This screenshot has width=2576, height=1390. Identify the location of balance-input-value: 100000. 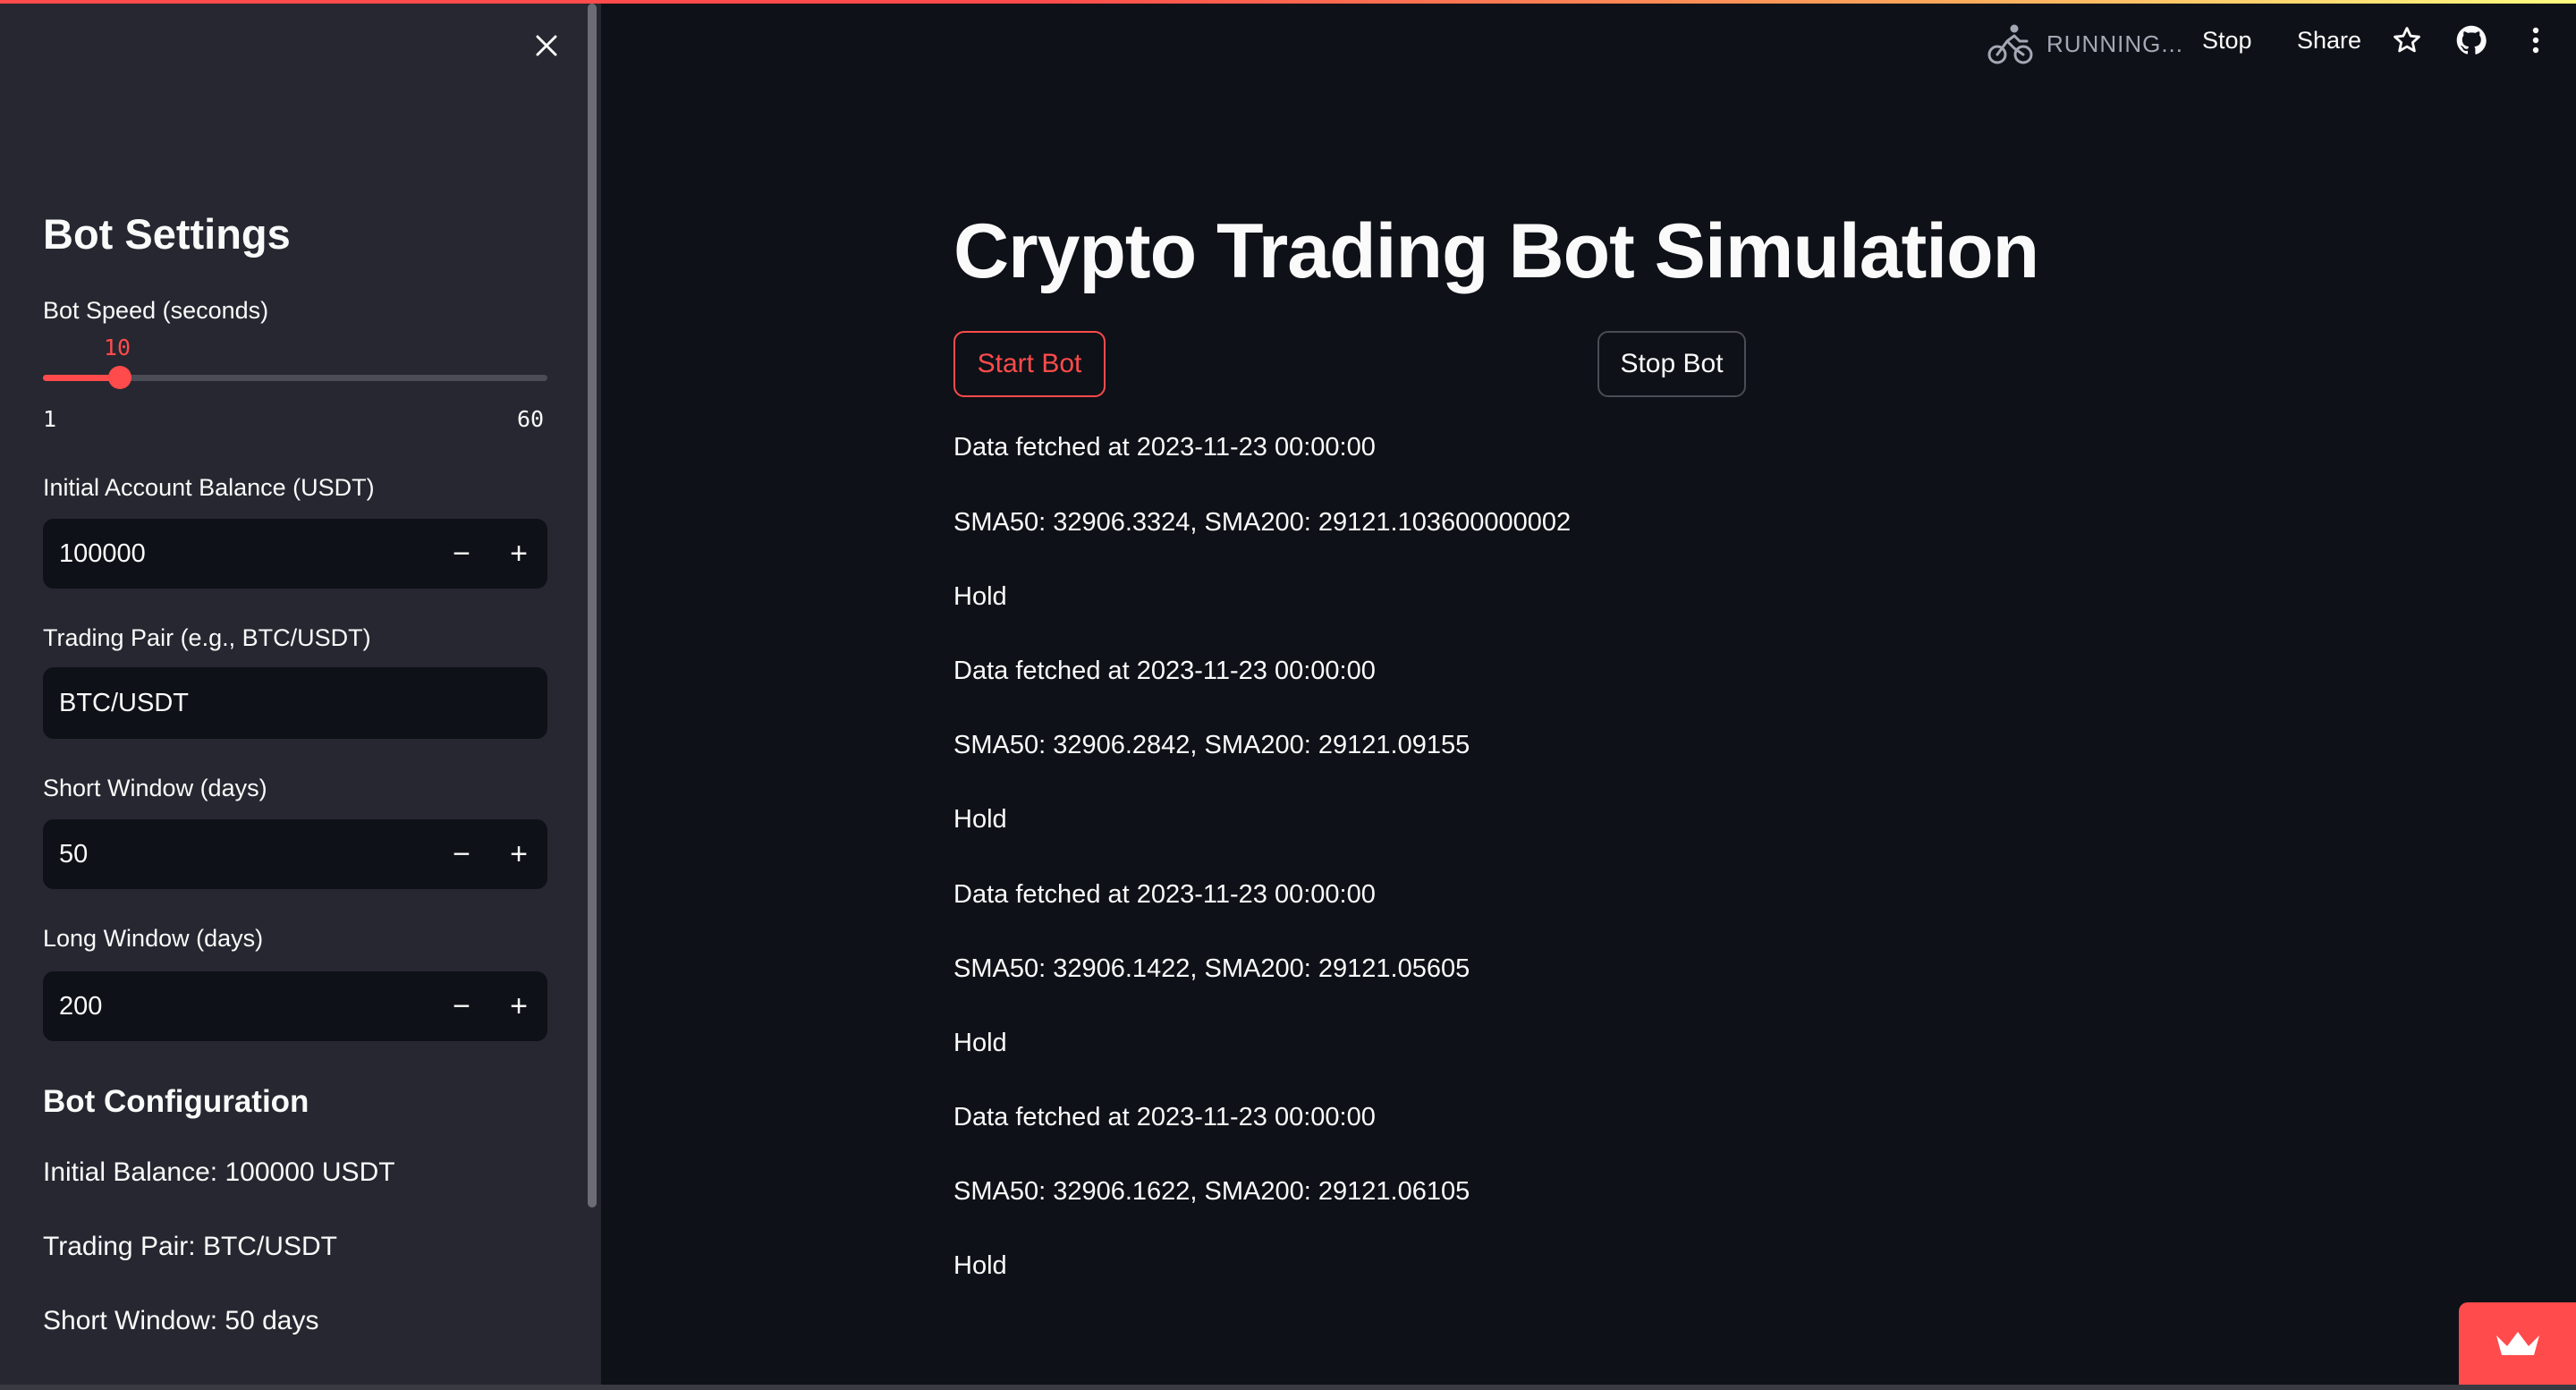
(238, 554).